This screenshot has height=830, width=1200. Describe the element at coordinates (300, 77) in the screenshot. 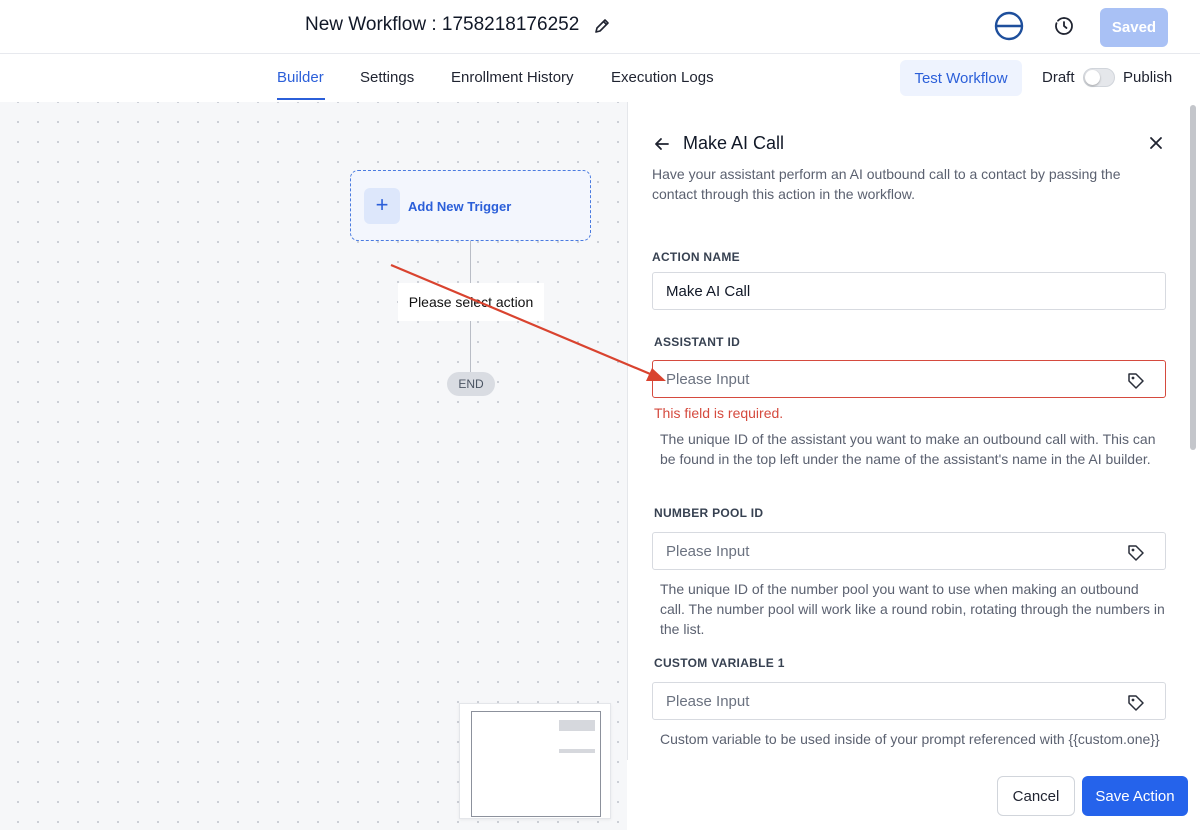

I see `tab-builder: Builder` at that location.